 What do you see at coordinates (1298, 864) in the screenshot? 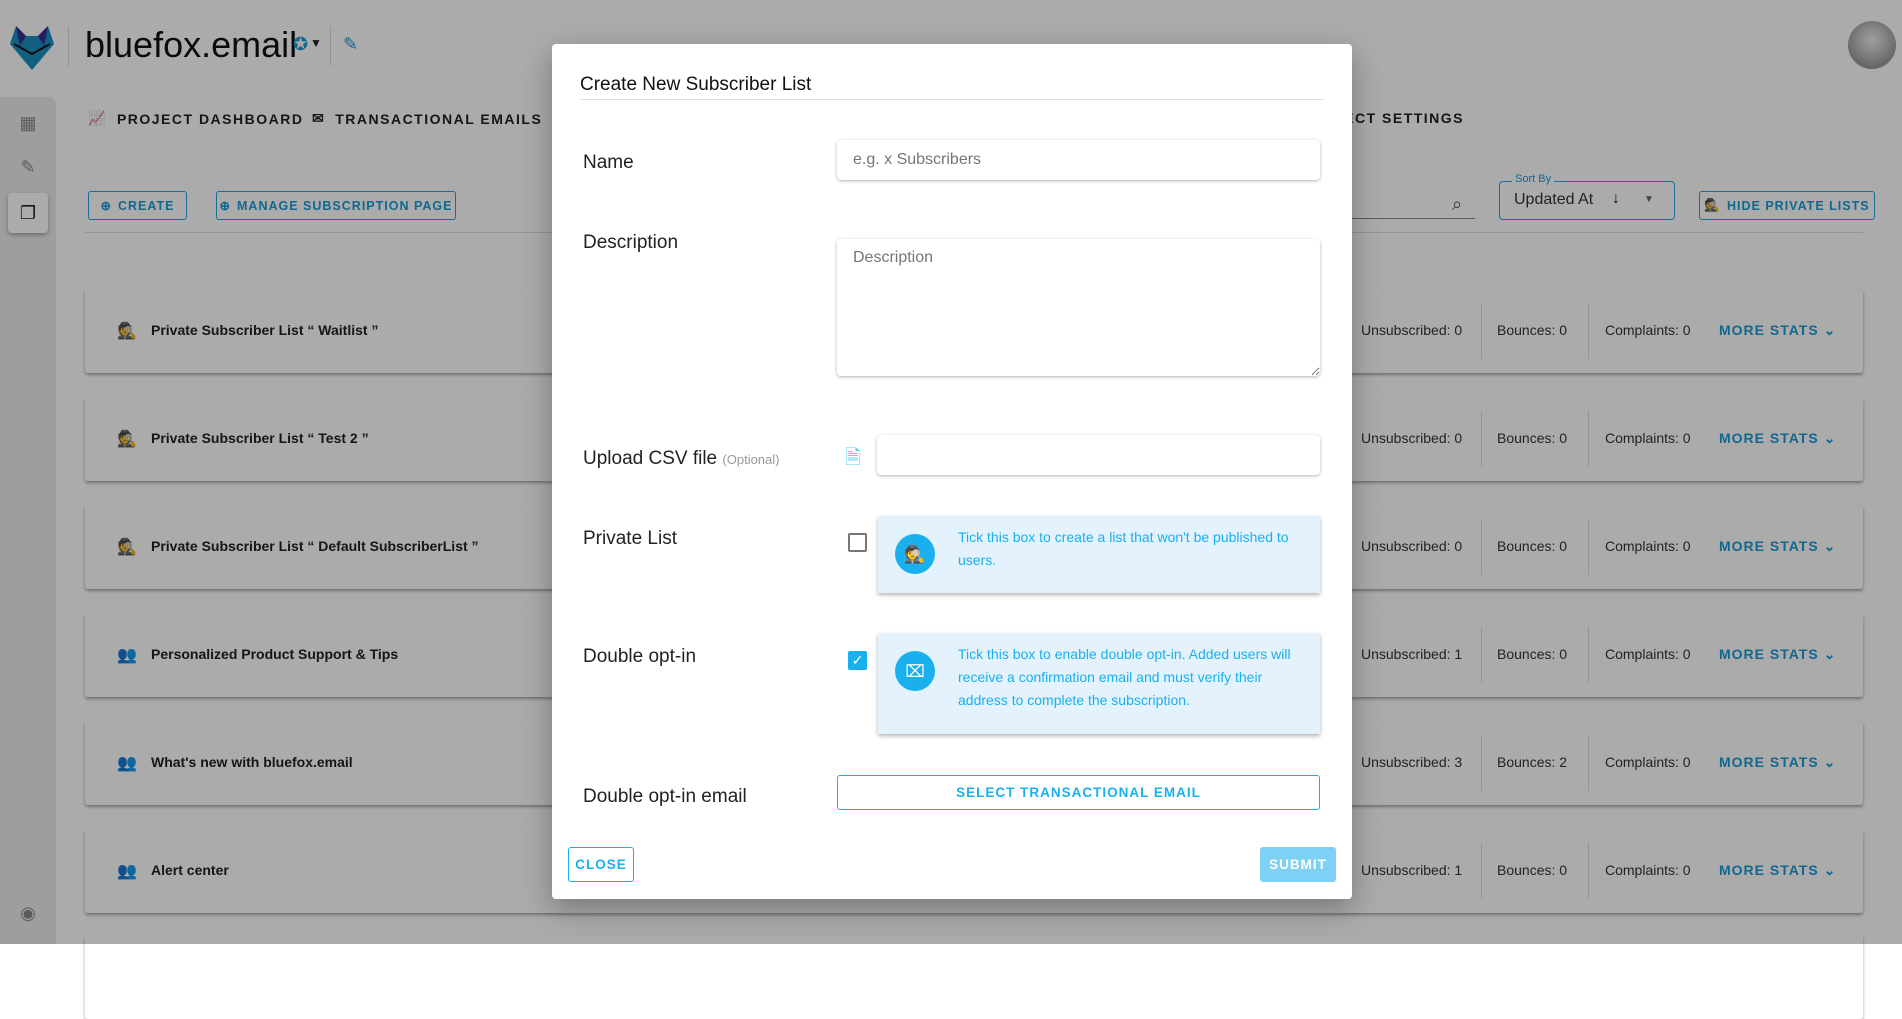
I see `submit-button: SUBMIT` at bounding box center [1298, 864].